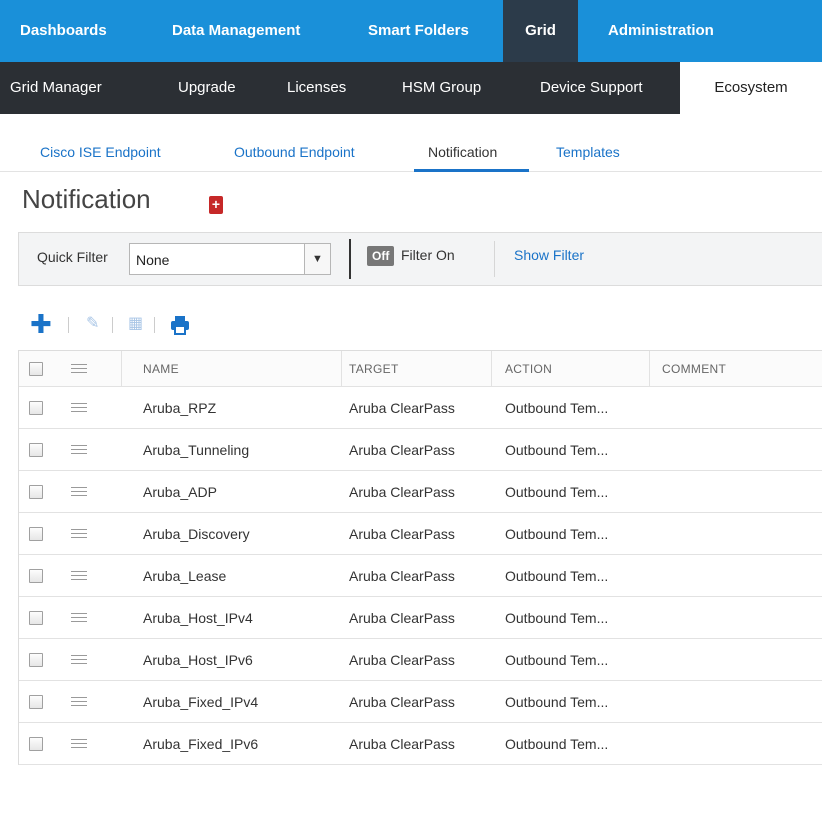 The height and width of the screenshot is (823, 822). I want to click on topnav-smart-folders: Smart Folders, so click(418, 31).